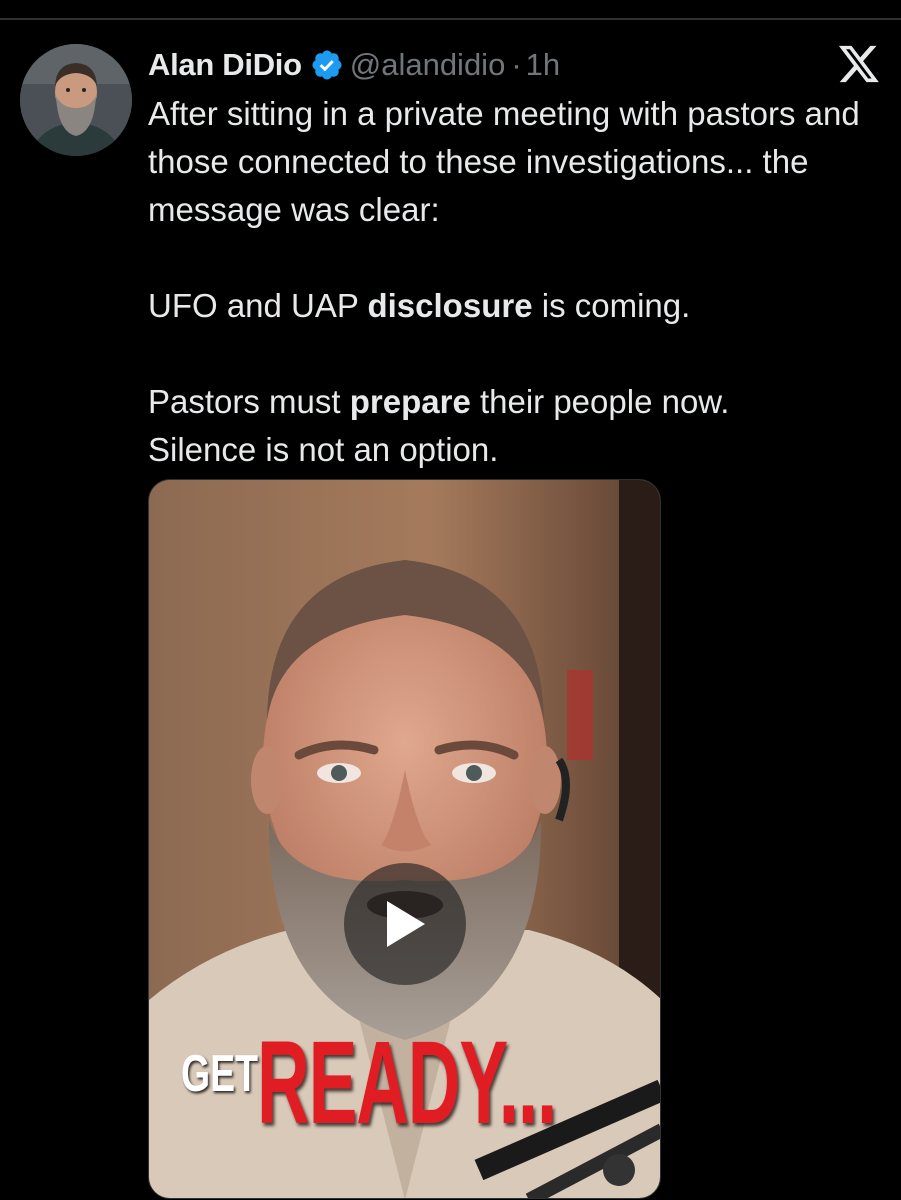 Image resolution: width=901 pixels, height=1200 pixels. Describe the element at coordinates (859, 64) in the screenshot. I see `x-logo-icon` at that location.